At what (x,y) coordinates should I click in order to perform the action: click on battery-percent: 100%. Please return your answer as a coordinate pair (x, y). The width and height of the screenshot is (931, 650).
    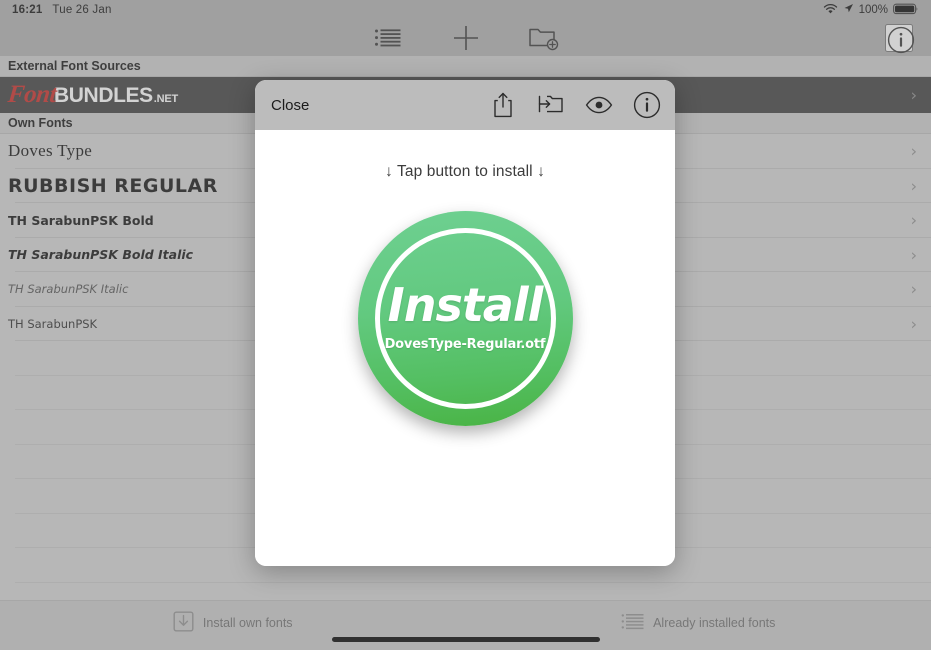
    Looking at the image, I should click on (873, 10).